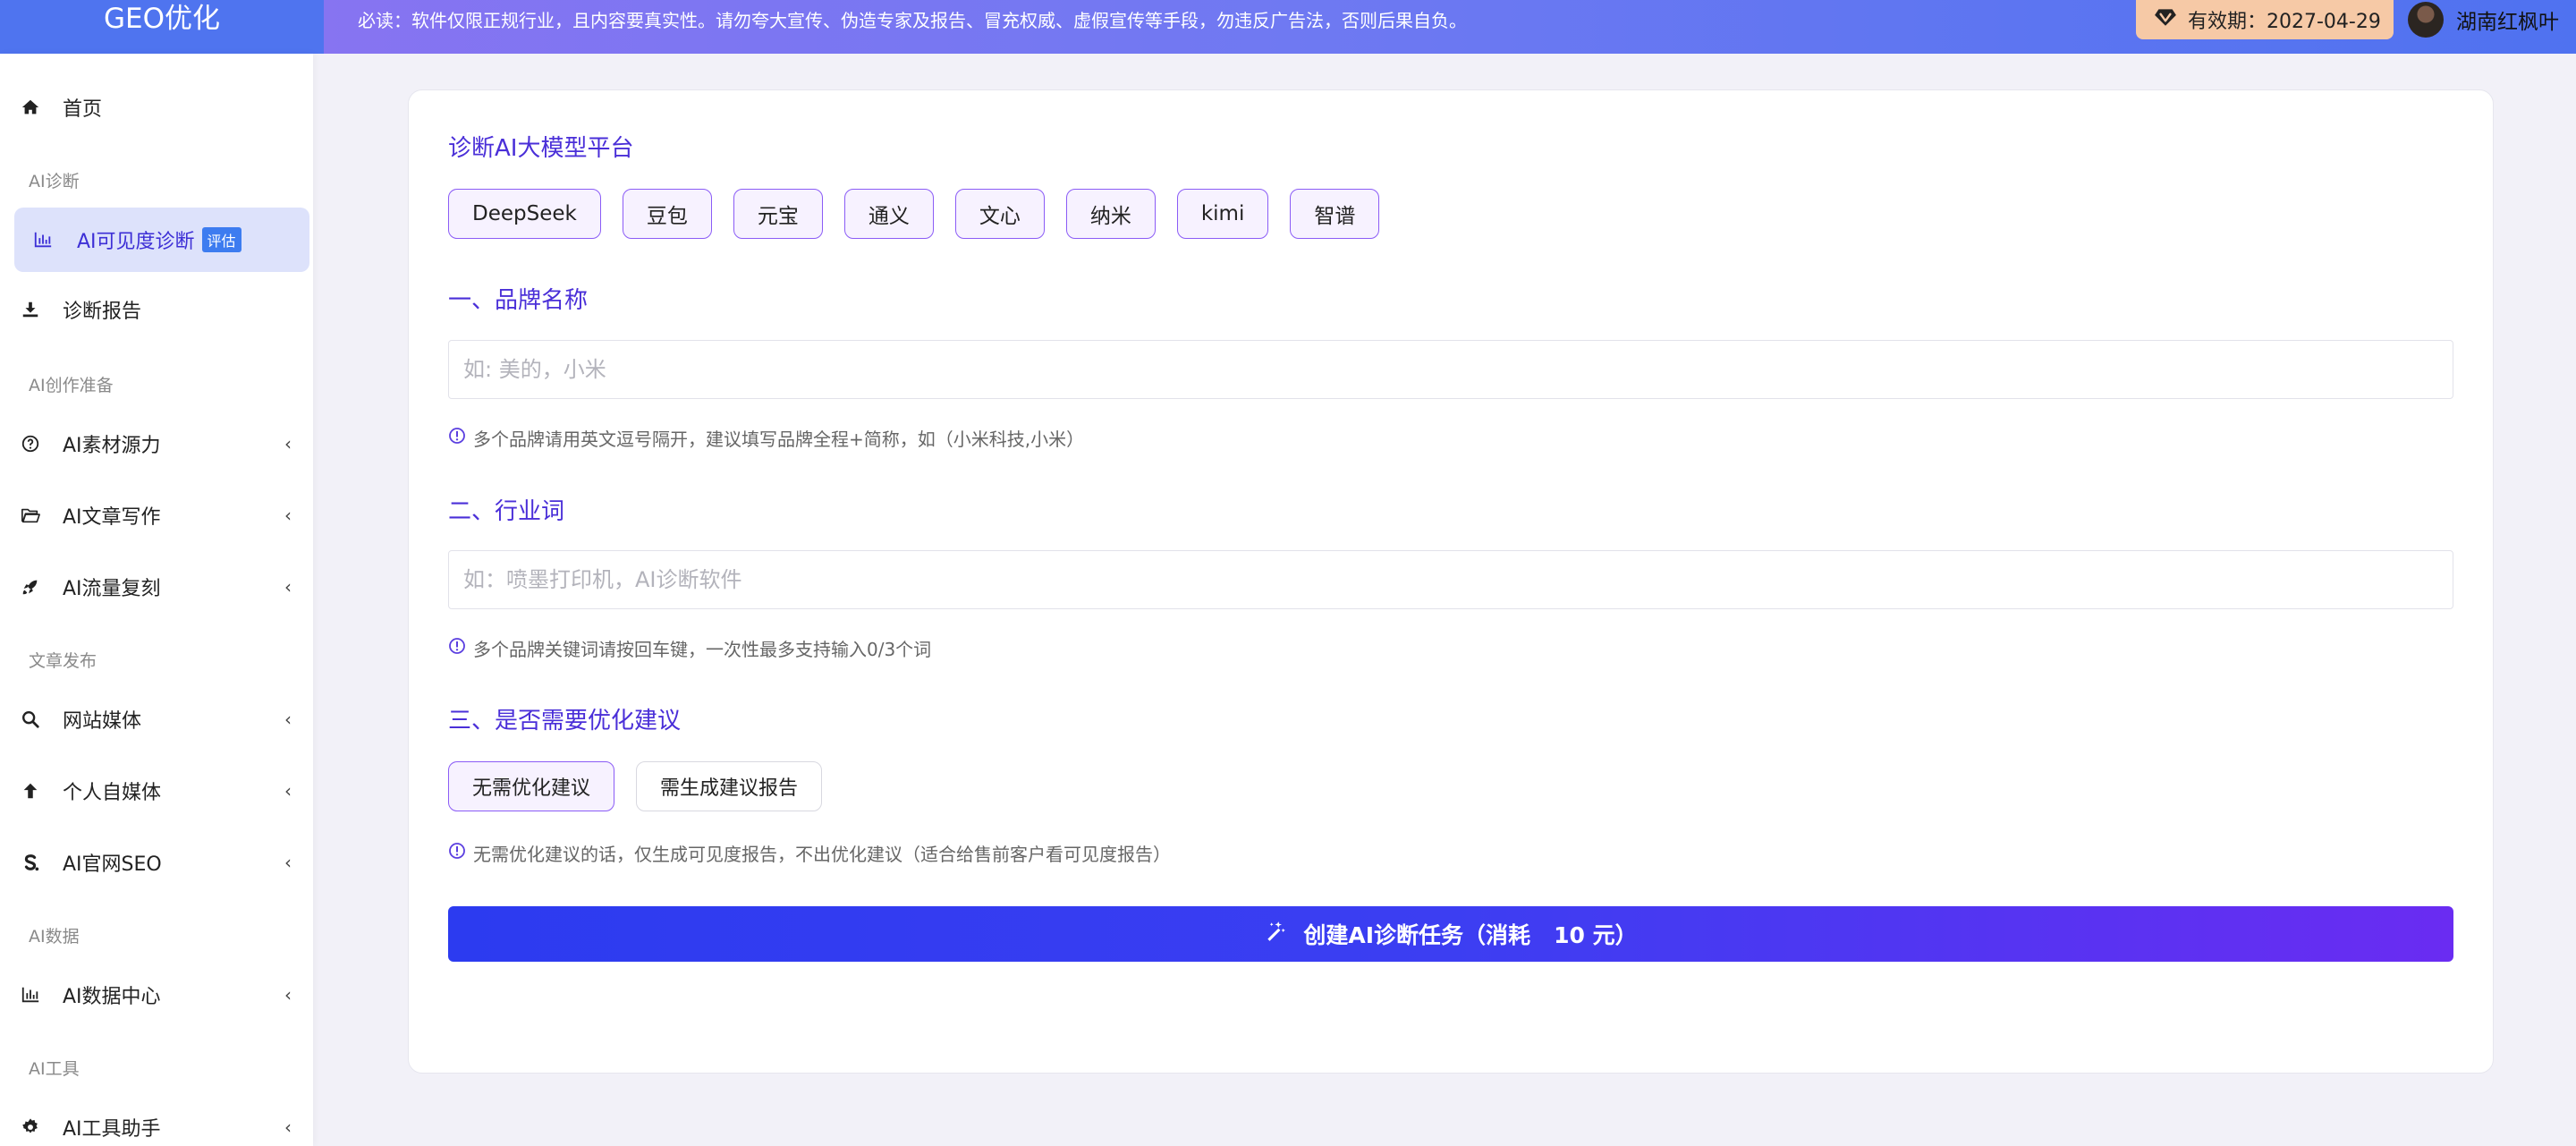 Image resolution: width=2576 pixels, height=1146 pixels. I want to click on brand-hint: 多个品牌请用英文逗号隔开，建议填写品牌全程+简称，如（小米科技,小米）, so click(766, 438).